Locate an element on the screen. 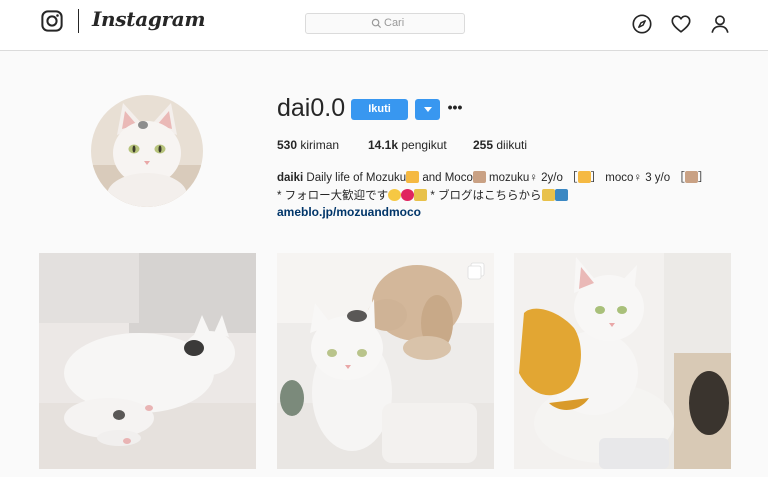 This screenshot has width=768, height=477. suggestions-dropdown-button is located at coordinates (427, 109).